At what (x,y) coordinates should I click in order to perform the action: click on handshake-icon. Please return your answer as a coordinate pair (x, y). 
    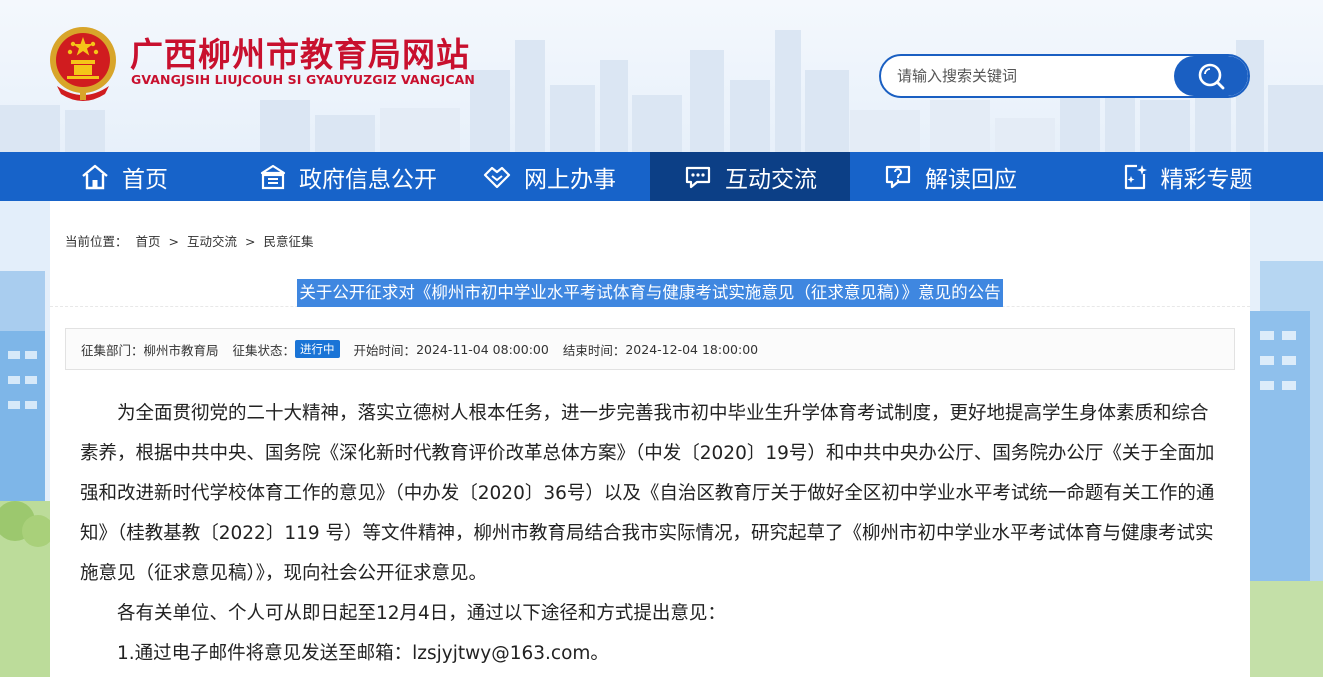
    Looking at the image, I should click on (497, 177).